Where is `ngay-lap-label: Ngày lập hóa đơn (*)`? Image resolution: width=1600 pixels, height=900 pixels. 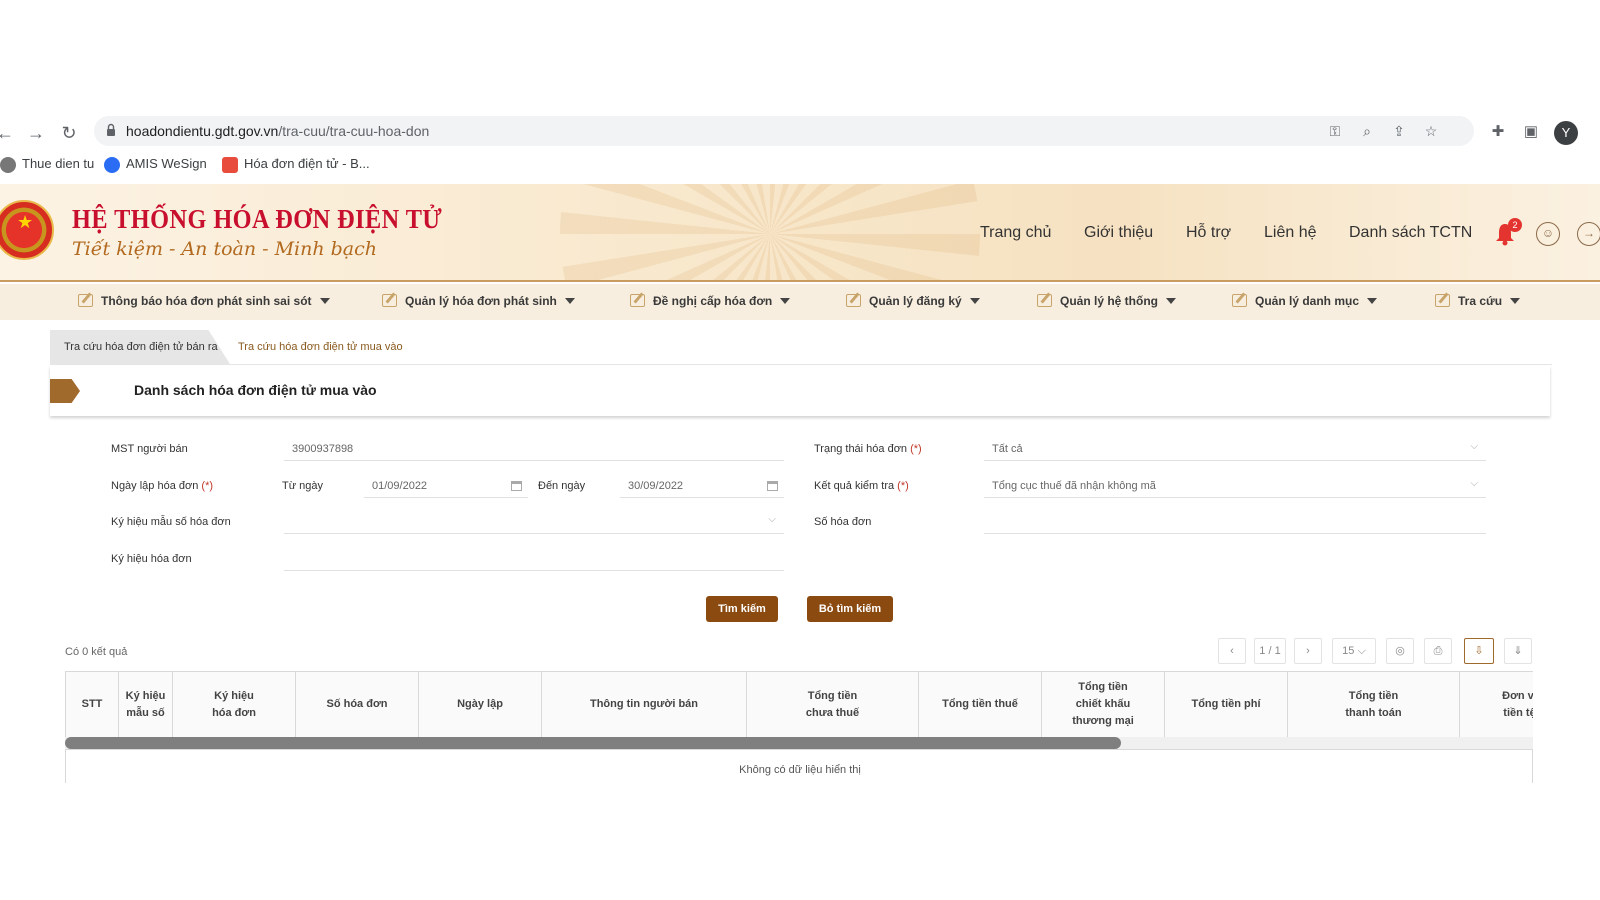 ngay-lap-label: Ngày lập hóa đơn (*) is located at coordinates (162, 486).